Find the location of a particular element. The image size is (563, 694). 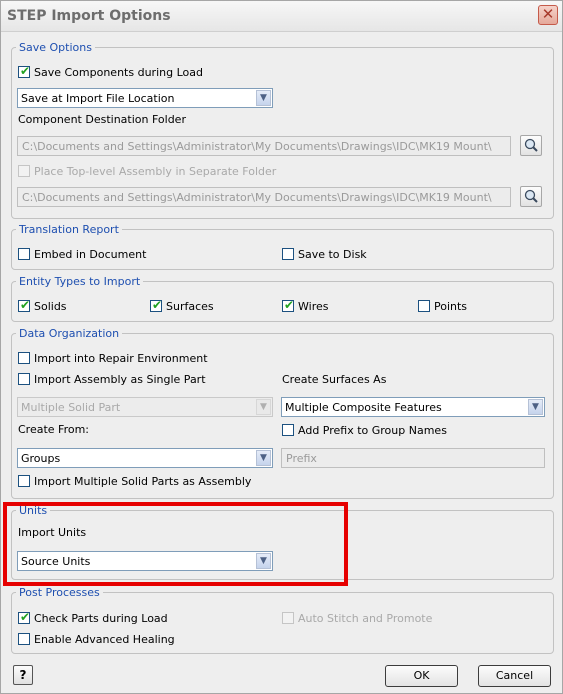

save-components-checkbox: ✔ is located at coordinates (24, 71).